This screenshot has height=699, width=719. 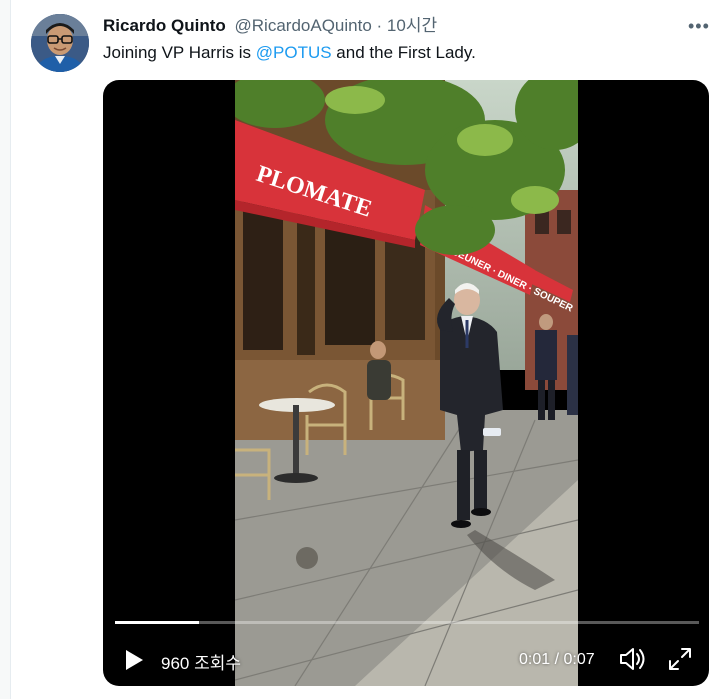 I want to click on author-name: Ricardo Quinto, so click(x=164, y=25).